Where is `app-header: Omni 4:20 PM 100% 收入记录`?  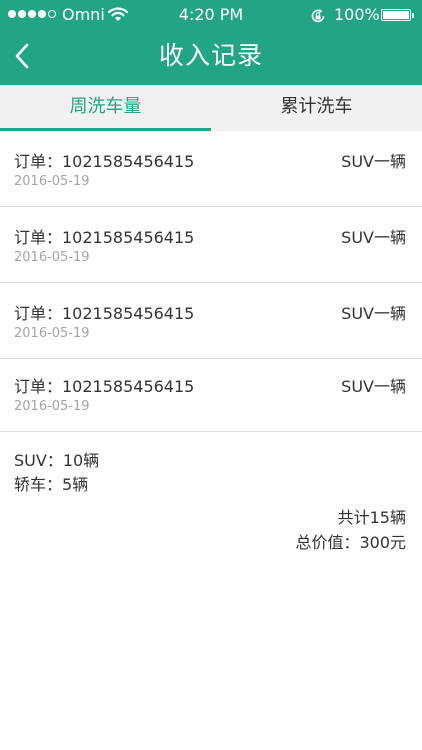
app-header: Omni 4:20 PM 100% 收入记录 is located at coordinates (211, 42).